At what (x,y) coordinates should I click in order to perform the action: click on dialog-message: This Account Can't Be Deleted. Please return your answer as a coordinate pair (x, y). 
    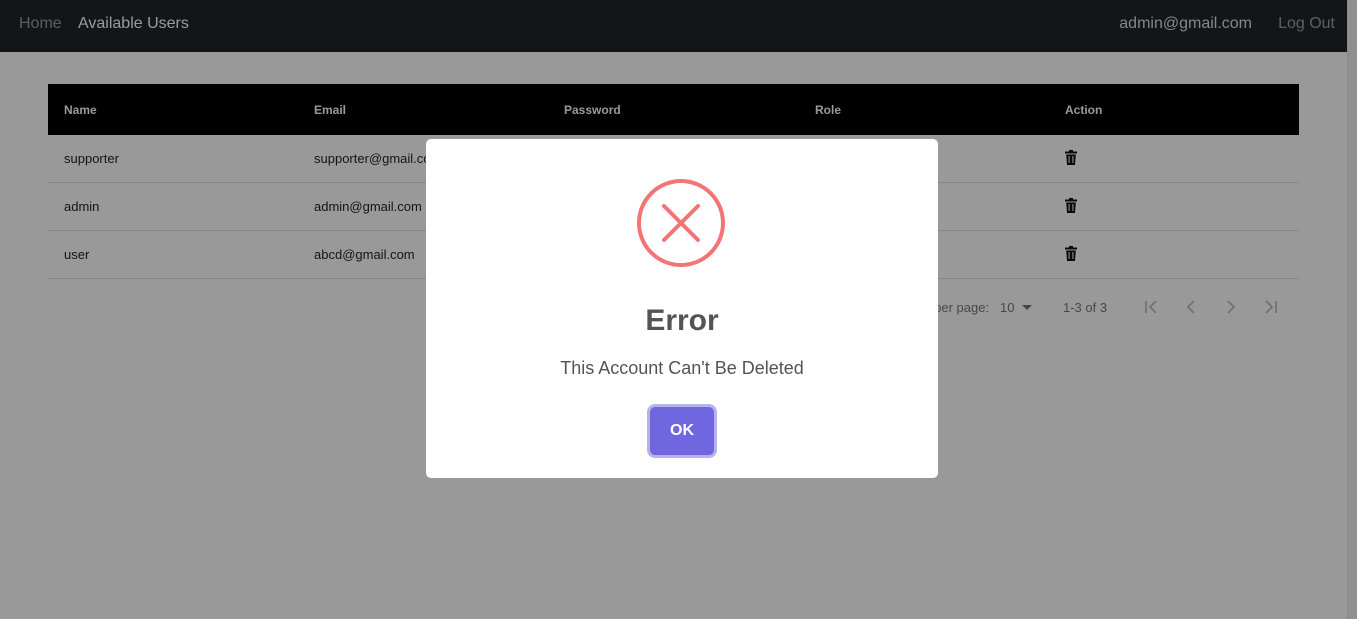
    Looking at the image, I should click on (682, 368).